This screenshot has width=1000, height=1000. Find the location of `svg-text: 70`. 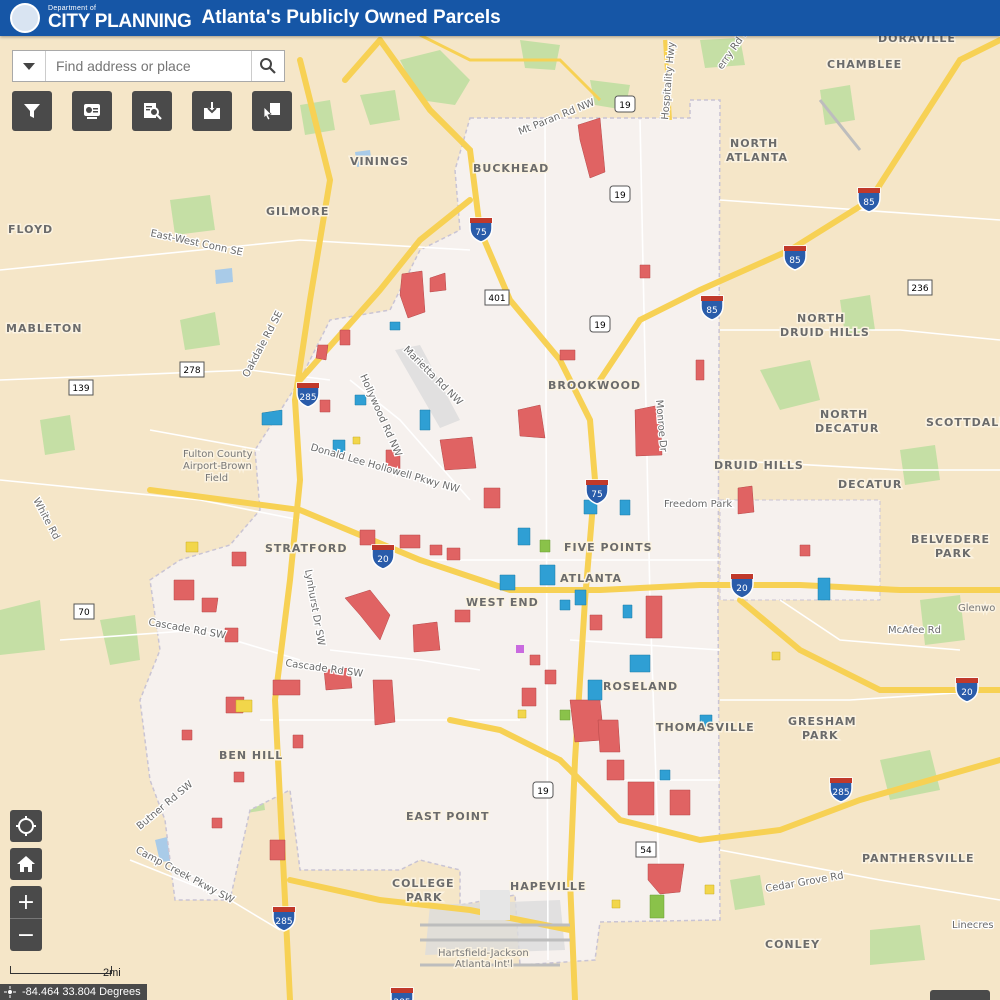

svg-text: 70 is located at coordinates (84, 613).